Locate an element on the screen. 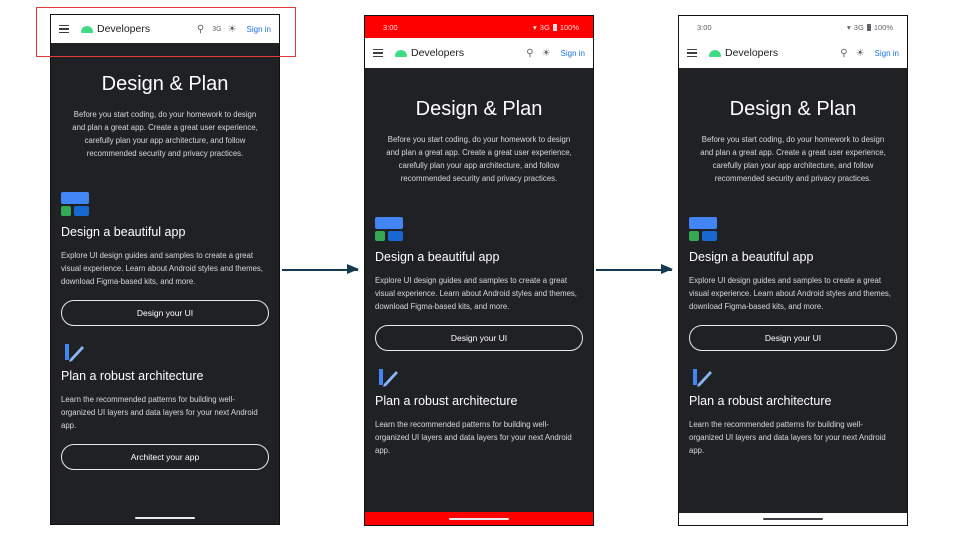  architect-your-app-button: Architect your app is located at coordinates (165, 457).